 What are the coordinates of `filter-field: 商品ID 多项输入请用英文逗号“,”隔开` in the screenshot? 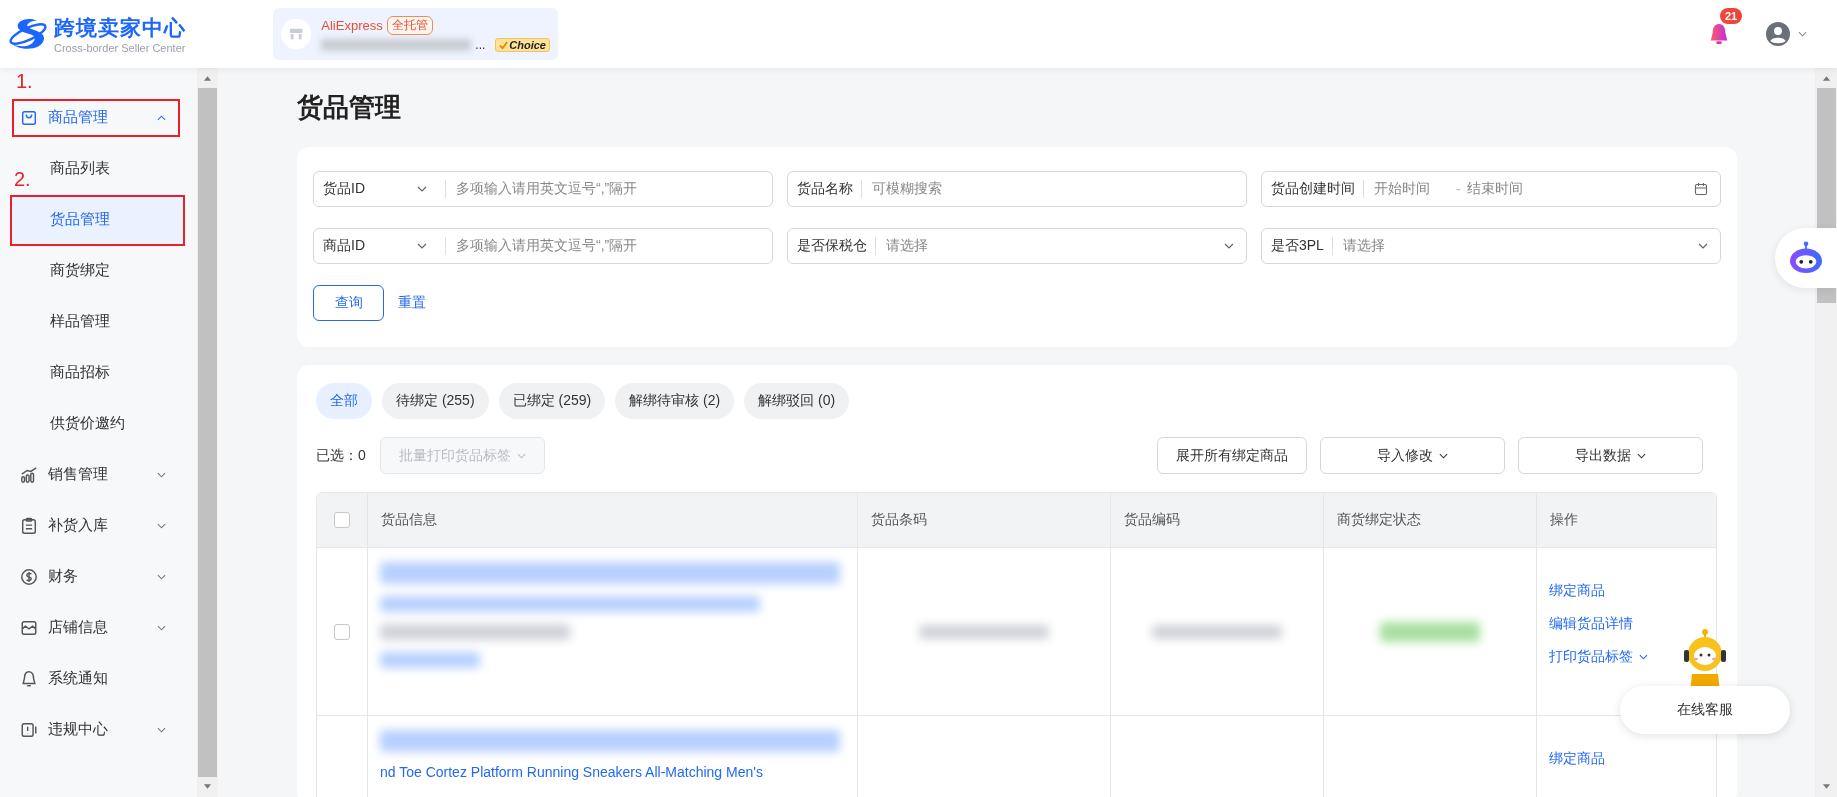 It's located at (543, 246).